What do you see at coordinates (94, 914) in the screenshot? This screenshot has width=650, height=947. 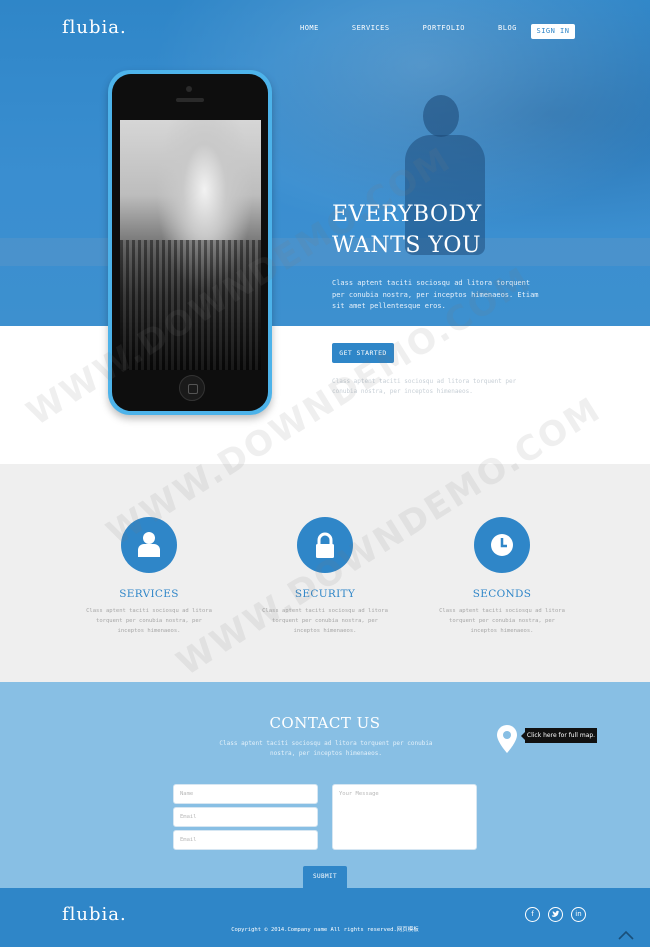 I see `footer-logo: flubia.` at bounding box center [94, 914].